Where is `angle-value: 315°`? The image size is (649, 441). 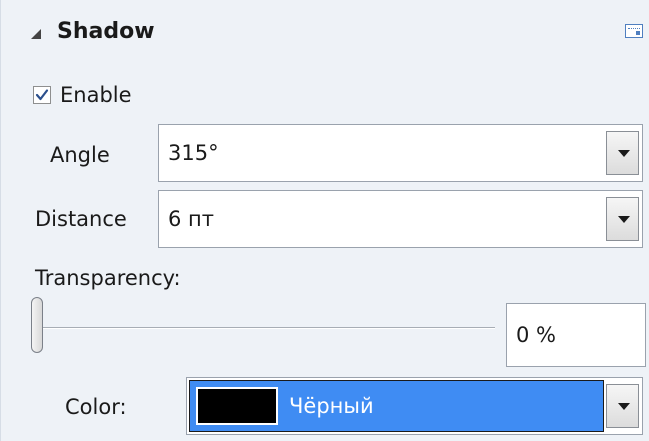
angle-value: 315° is located at coordinates (193, 153).